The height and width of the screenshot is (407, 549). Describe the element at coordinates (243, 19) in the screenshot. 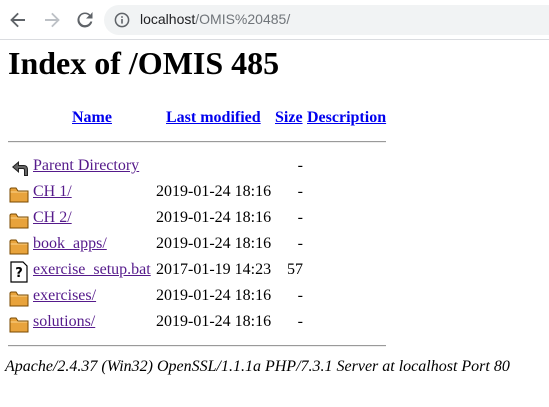

I see `url-path: /OMIS%20485/` at that location.